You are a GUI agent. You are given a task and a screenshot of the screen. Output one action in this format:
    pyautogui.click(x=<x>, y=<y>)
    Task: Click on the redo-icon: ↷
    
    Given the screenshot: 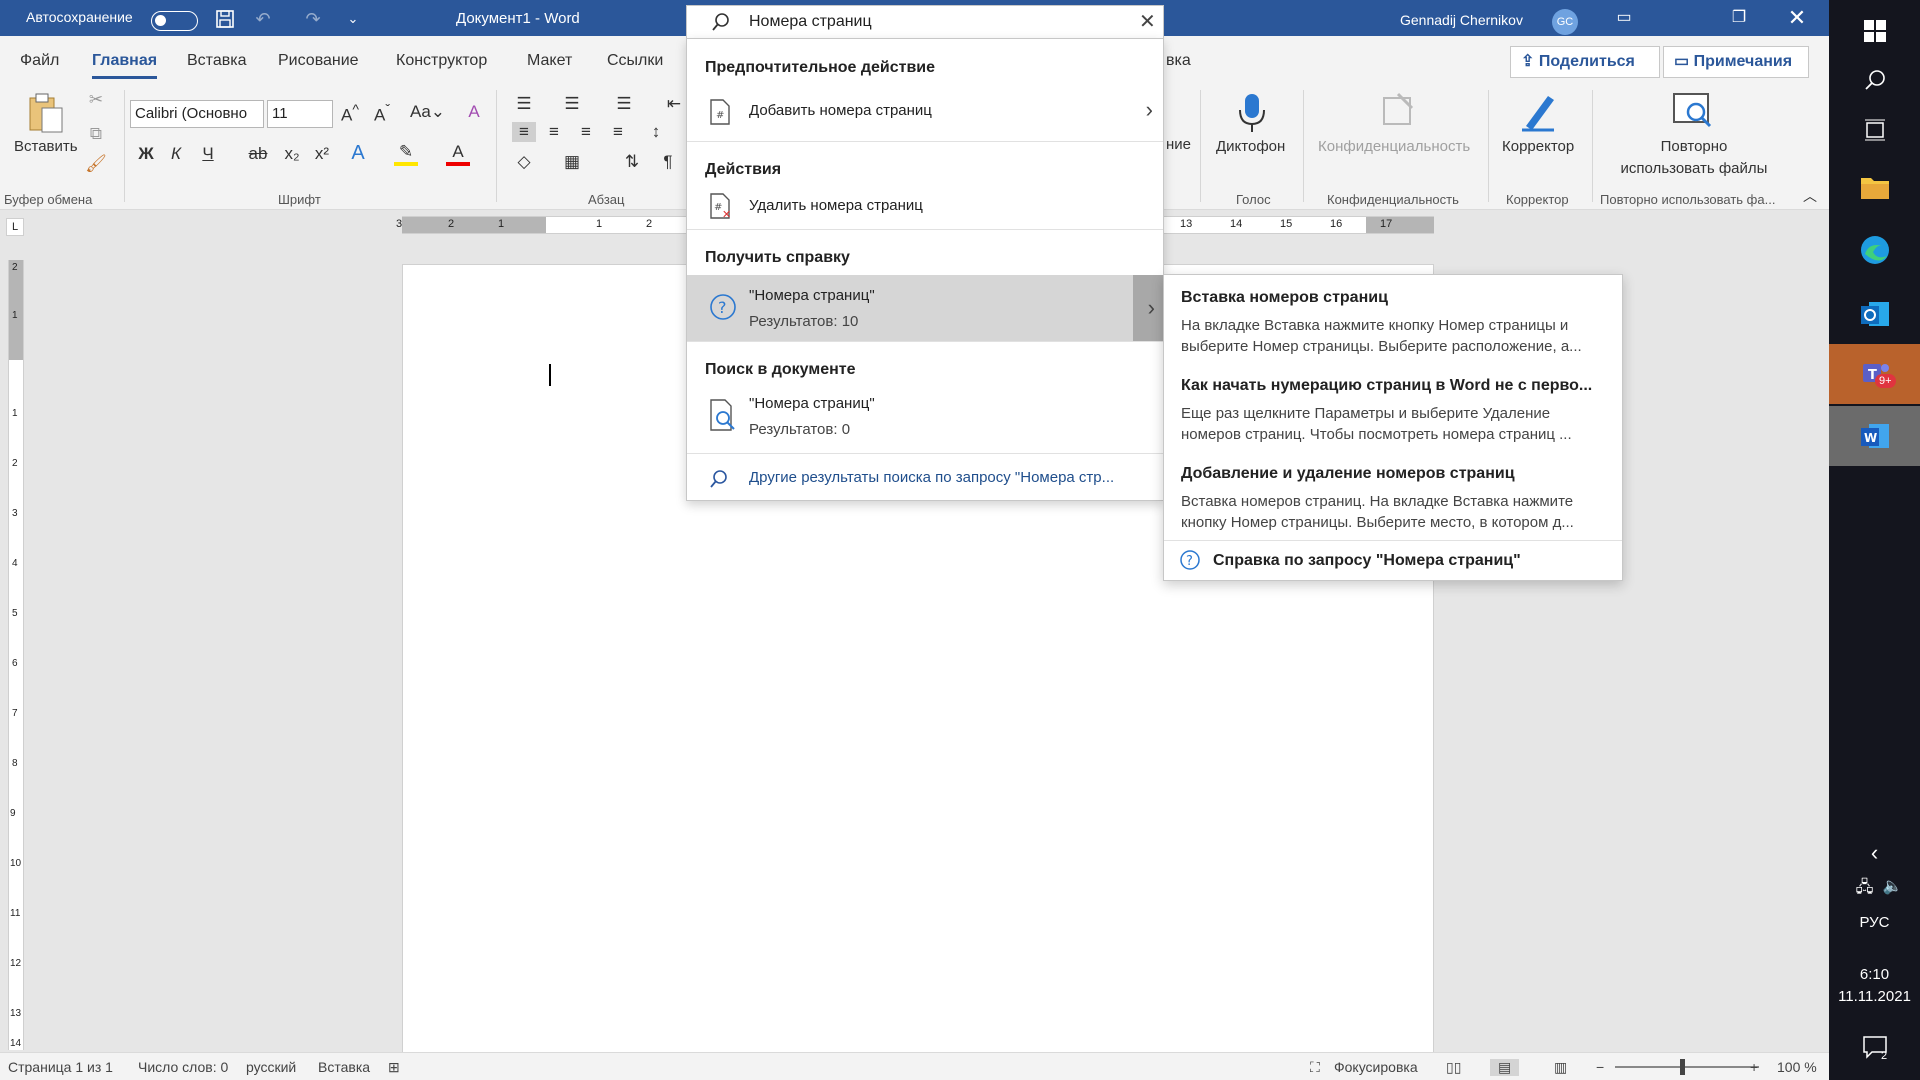 What is the action you would take?
    pyautogui.click(x=313, y=19)
    